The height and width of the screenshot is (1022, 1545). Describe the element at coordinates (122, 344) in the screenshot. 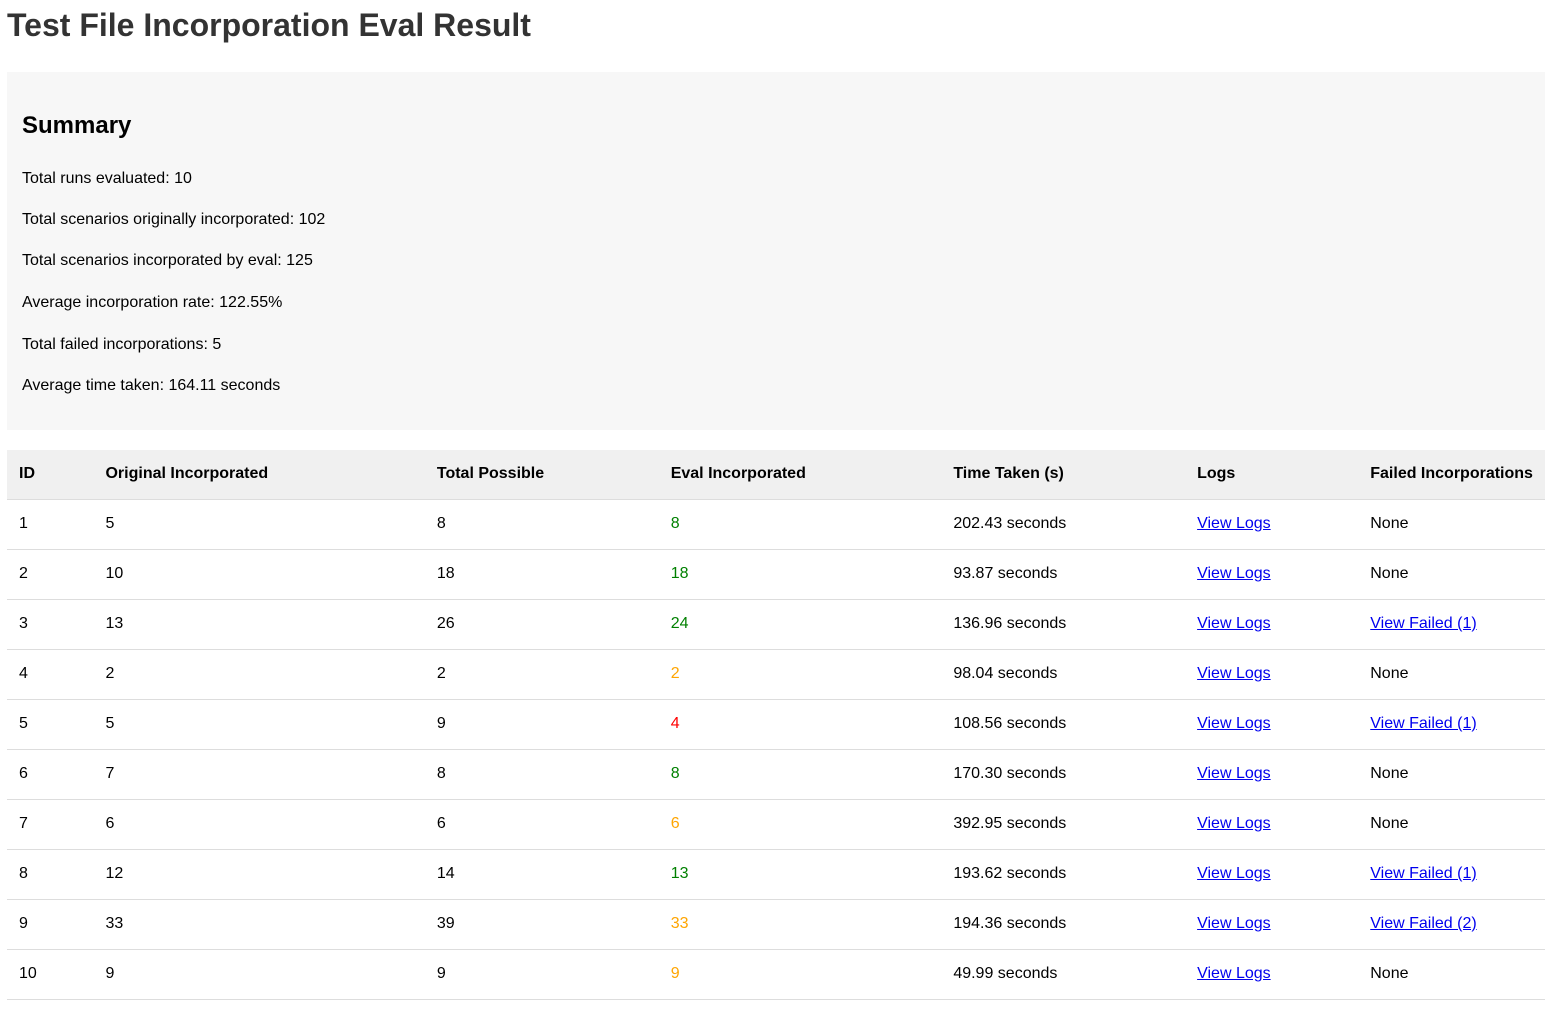

I see `summary-failed-incorporations: Total failed incorporations: 5` at that location.